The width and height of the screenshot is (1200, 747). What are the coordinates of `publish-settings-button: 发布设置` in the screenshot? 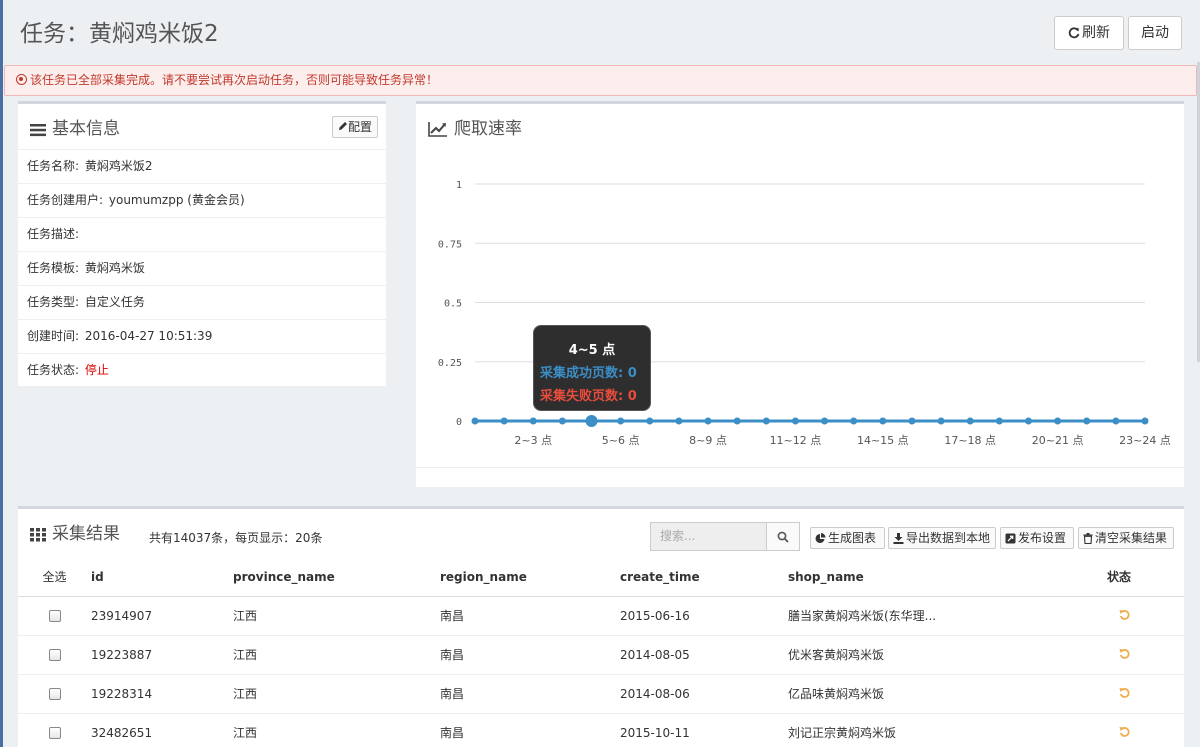 It's located at (1037, 538).